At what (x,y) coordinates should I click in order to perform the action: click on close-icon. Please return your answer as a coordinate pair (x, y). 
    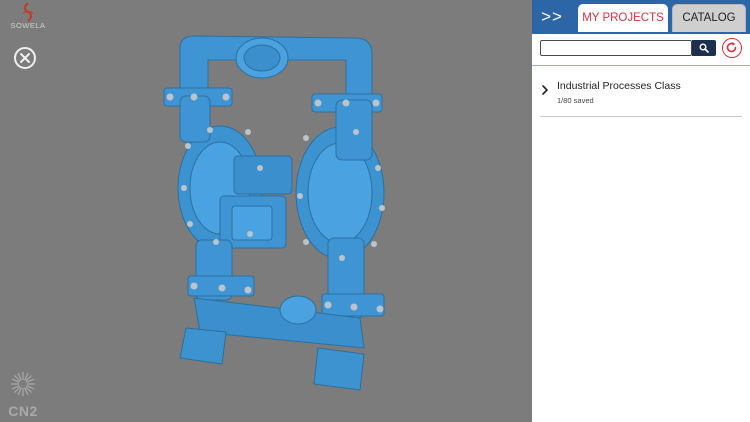
    Looking at the image, I should click on (25, 58).